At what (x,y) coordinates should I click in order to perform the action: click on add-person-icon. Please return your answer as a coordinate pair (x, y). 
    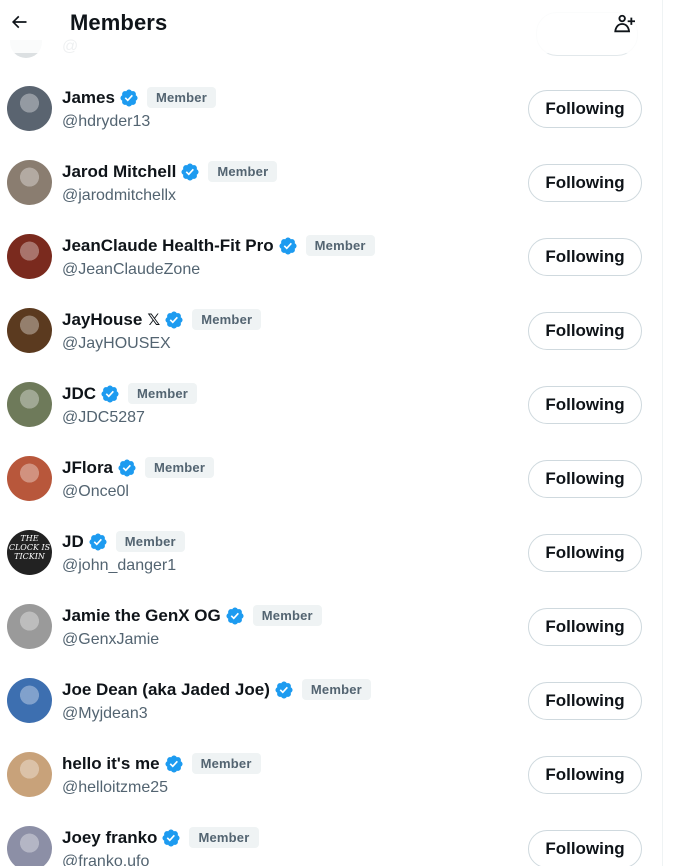
    Looking at the image, I should click on (624, 23).